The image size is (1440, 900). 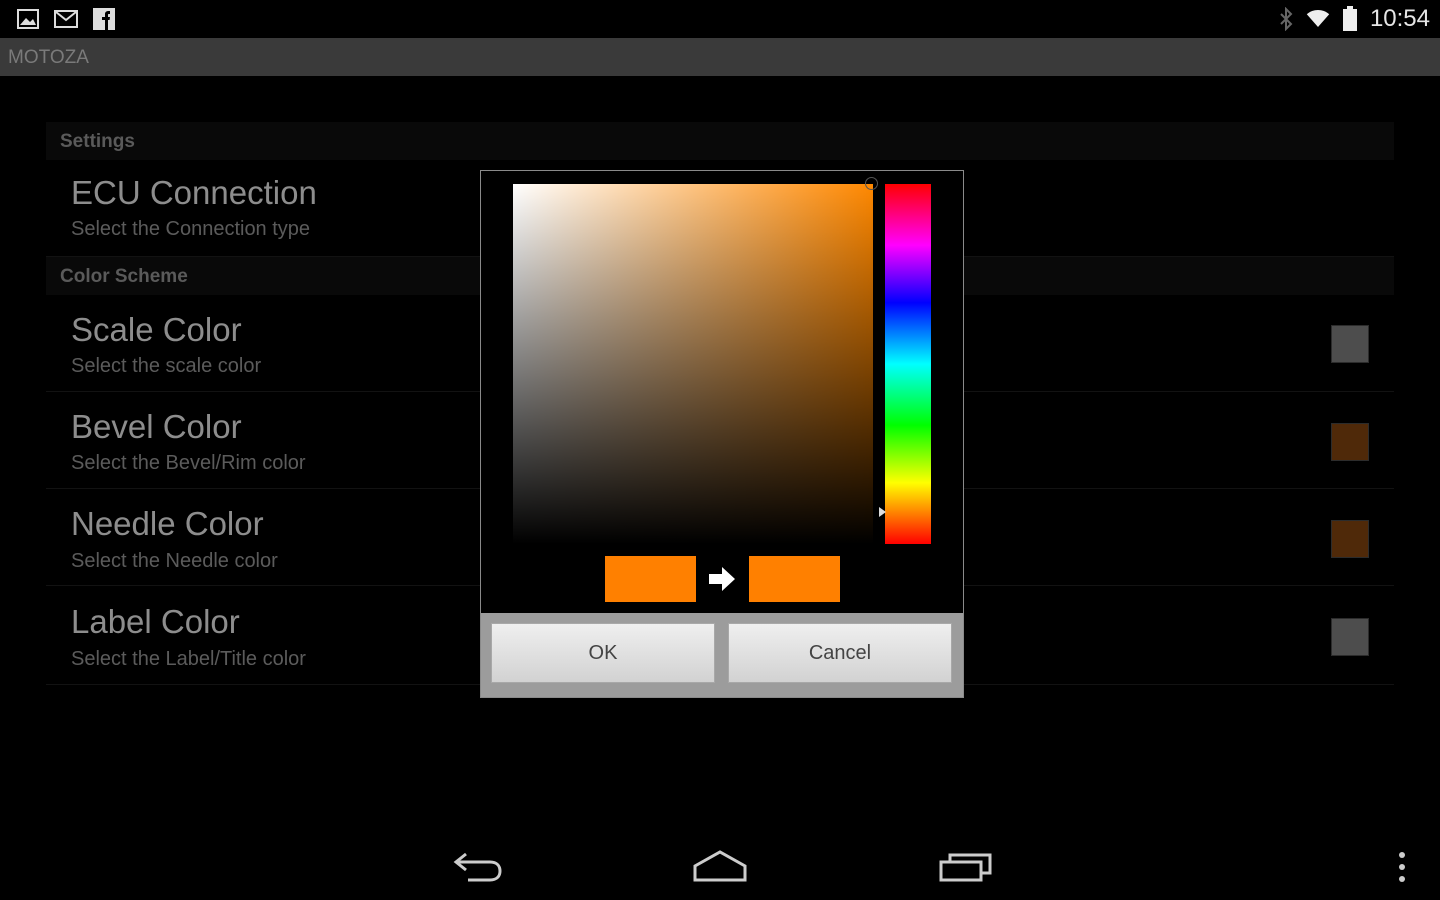 What do you see at coordinates (722, 579) in the screenshot?
I see `arrow-right-icon` at bounding box center [722, 579].